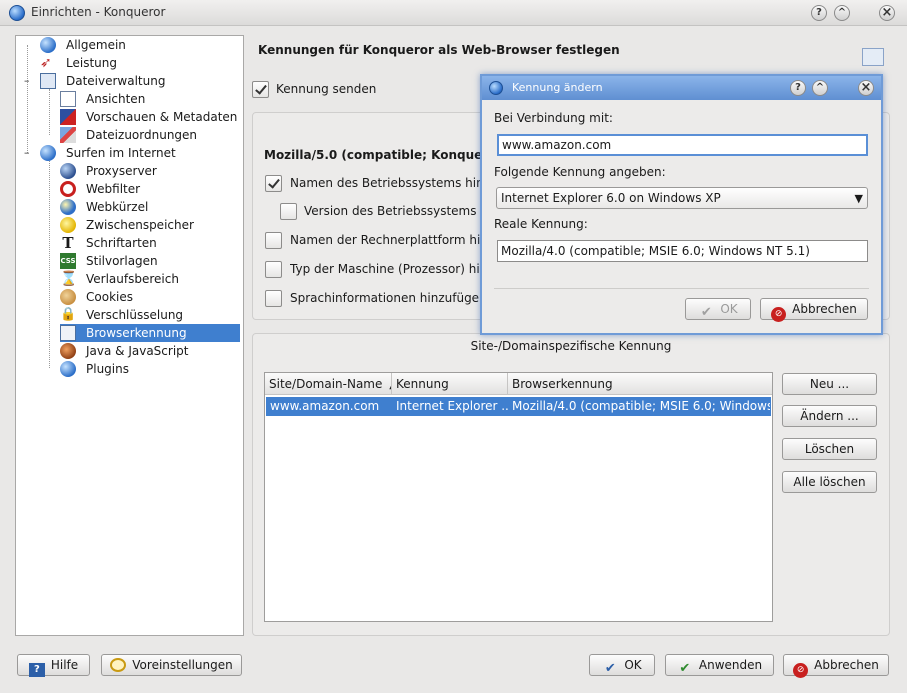 The image size is (907, 693). What do you see at coordinates (273, 183) in the screenshot?
I see `os-name-checkbox` at bounding box center [273, 183].